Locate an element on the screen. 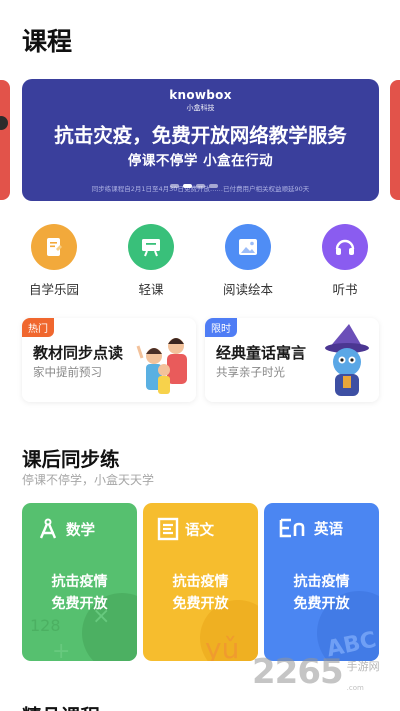 This screenshot has width=400, height=711. page-title: 课程 is located at coordinates (47, 41).